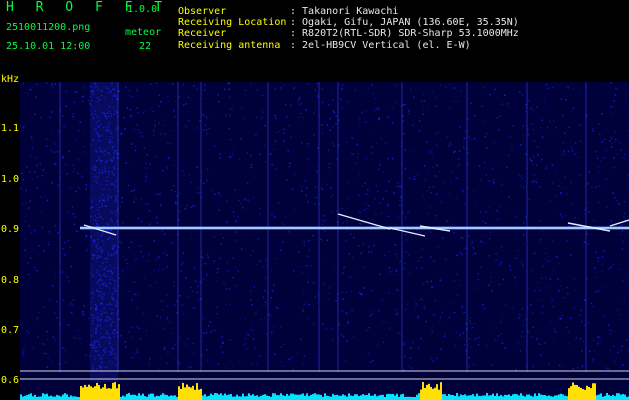 This screenshot has width=629, height=400. I want to click on y-tick-label: 1.0, so click(10, 179).